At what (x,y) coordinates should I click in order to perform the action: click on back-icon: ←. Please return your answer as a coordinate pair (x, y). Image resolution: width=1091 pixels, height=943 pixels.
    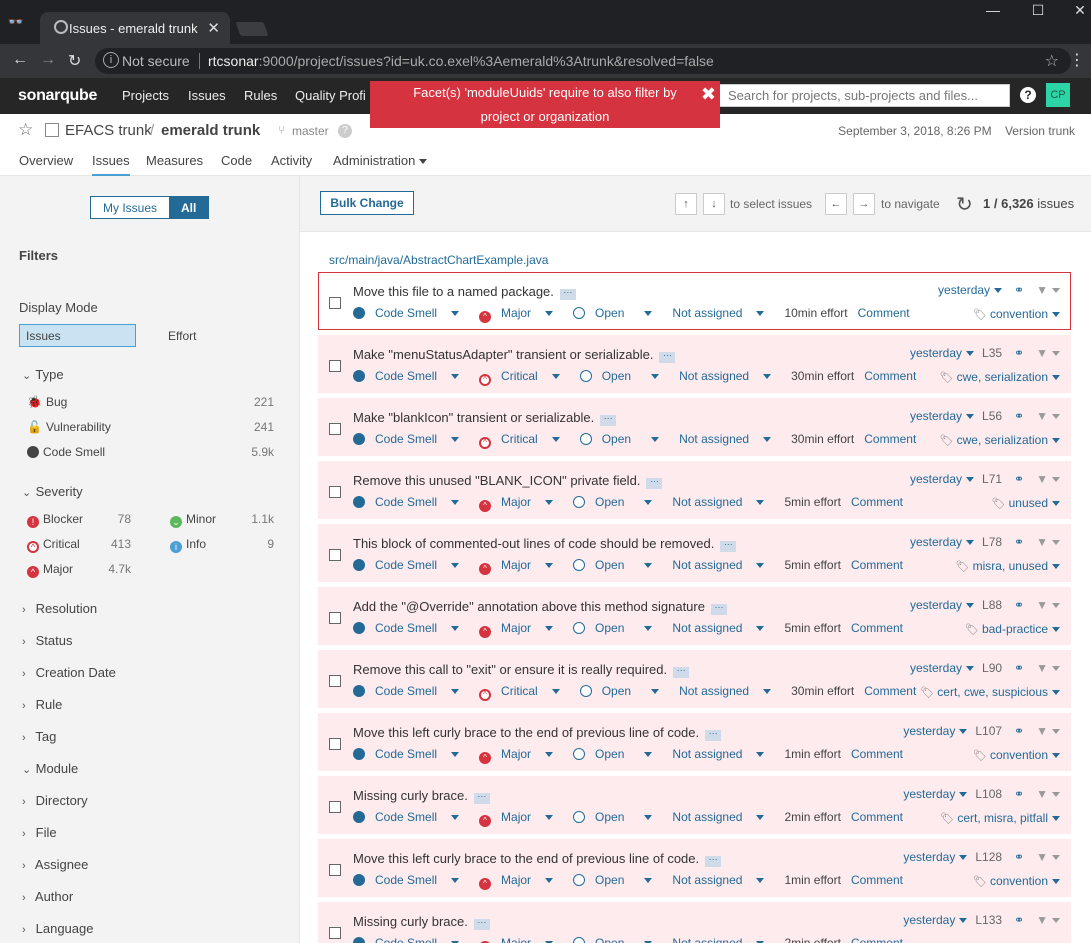
    Looking at the image, I should click on (20, 60).